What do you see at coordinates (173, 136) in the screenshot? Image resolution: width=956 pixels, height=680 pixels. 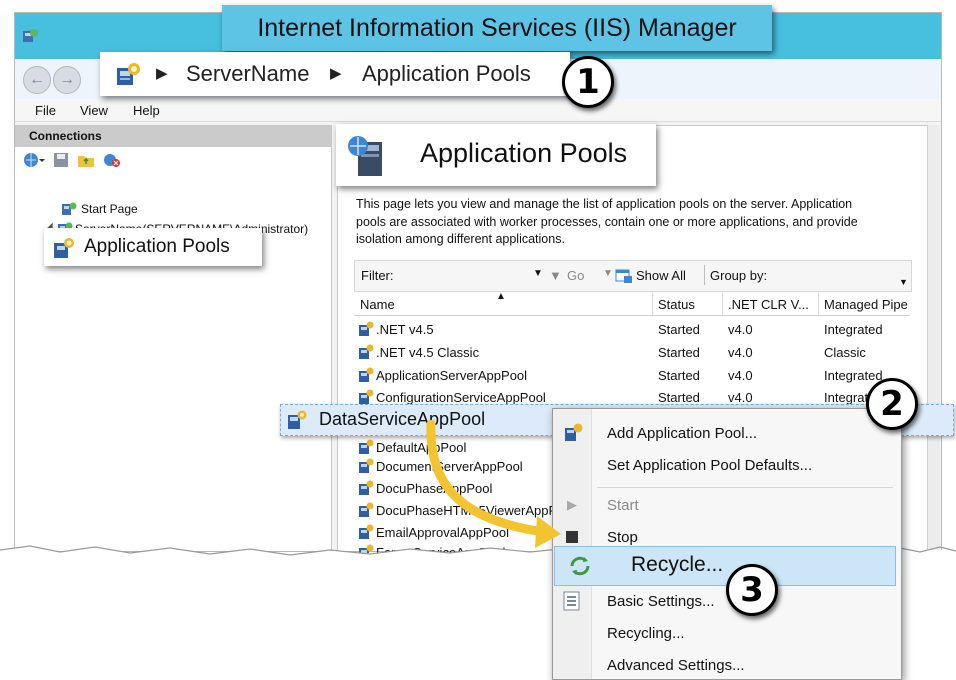 I see `connections-header: Connections` at bounding box center [173, 136].